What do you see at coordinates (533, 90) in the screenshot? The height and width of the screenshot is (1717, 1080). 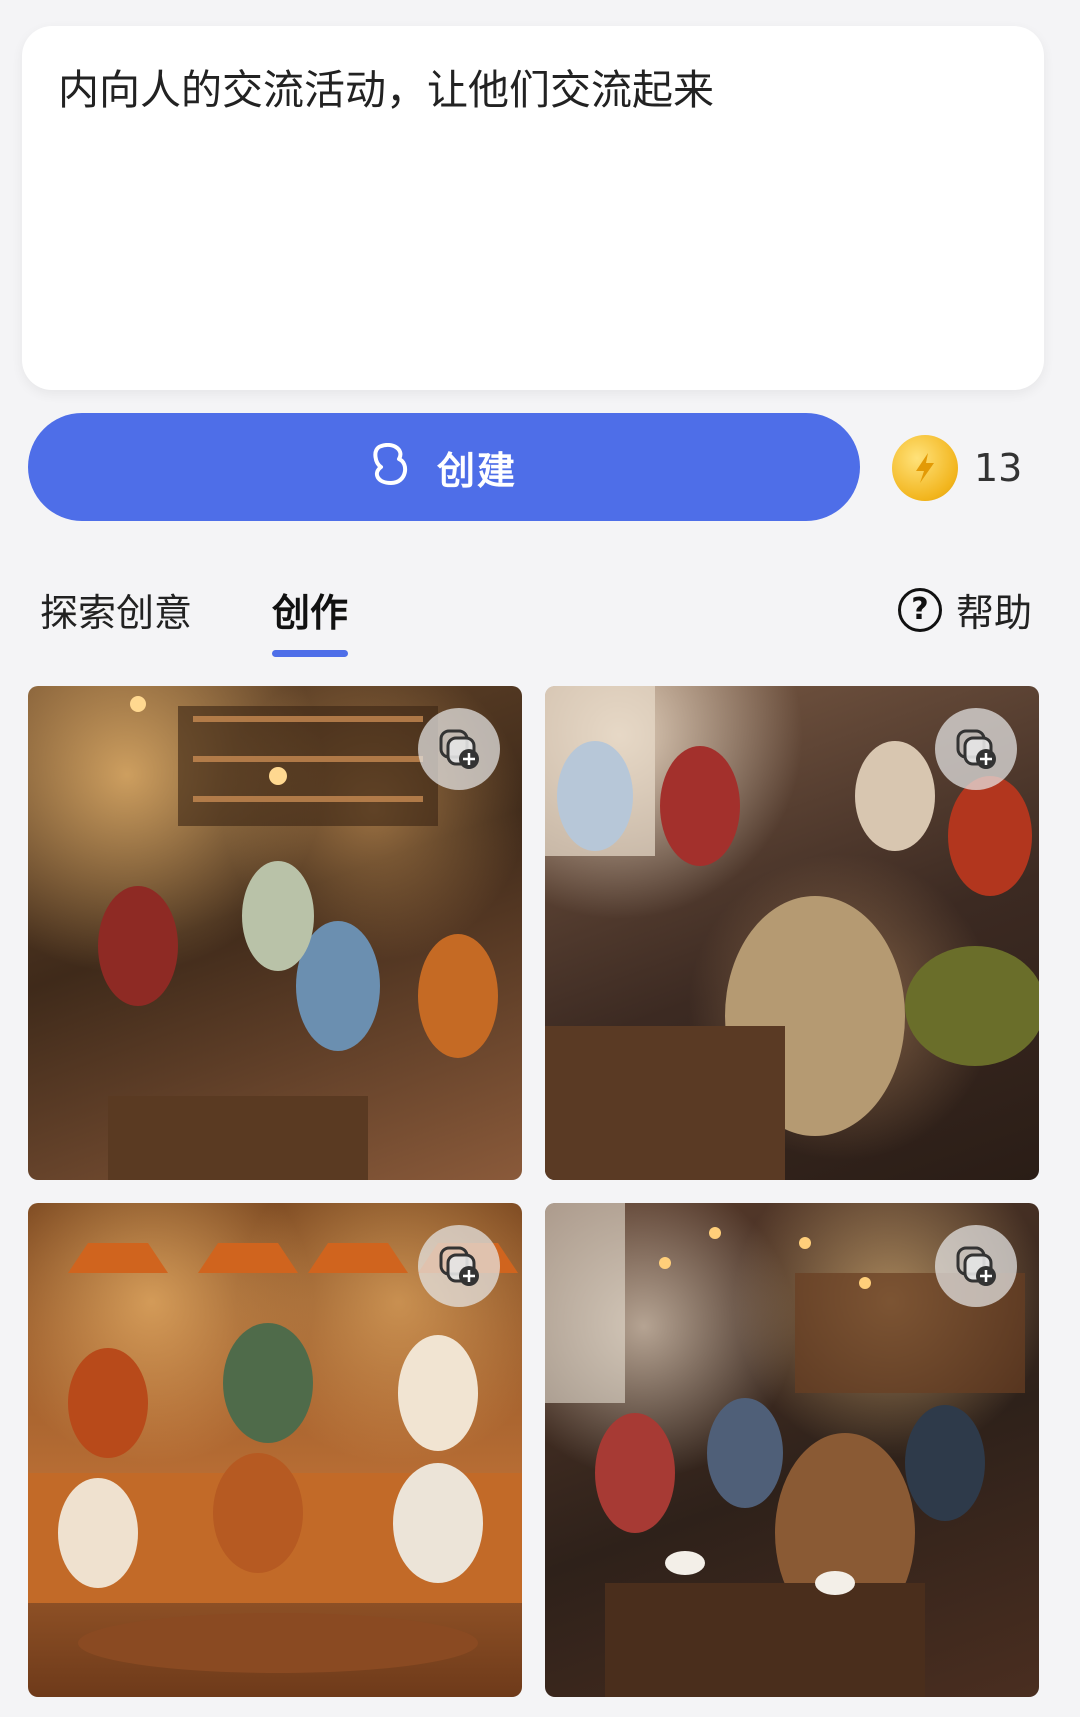 I see `prompt-text: 内向人的交流活动，让他们交流起来` at bounding box center [533, 90].